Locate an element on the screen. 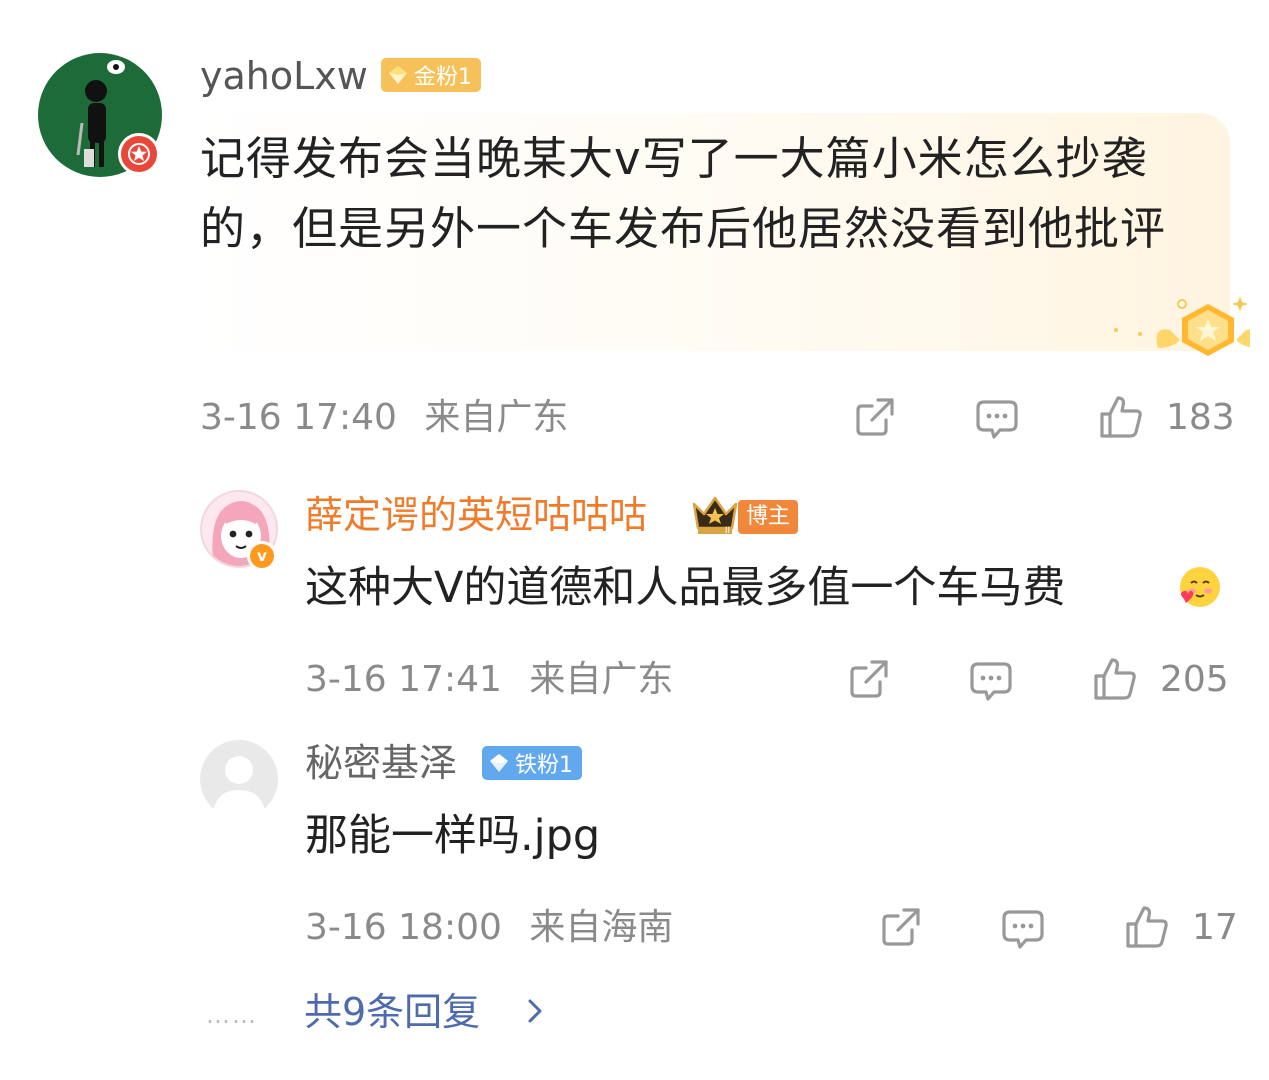 The height and width of the screenshot is (1080, 1269). shy-face-emoji-icon is located at coordinates (1200, 587).